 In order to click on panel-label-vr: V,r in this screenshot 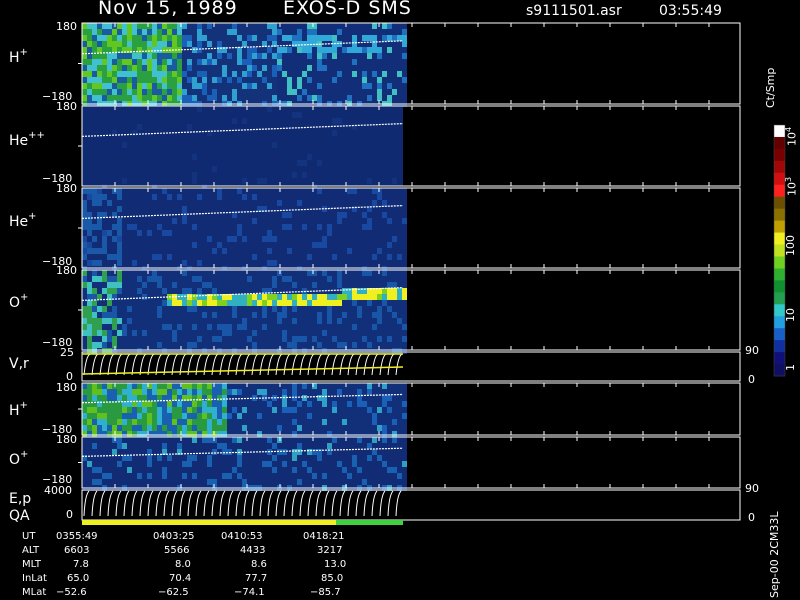, I will do `click(19, 364)`.